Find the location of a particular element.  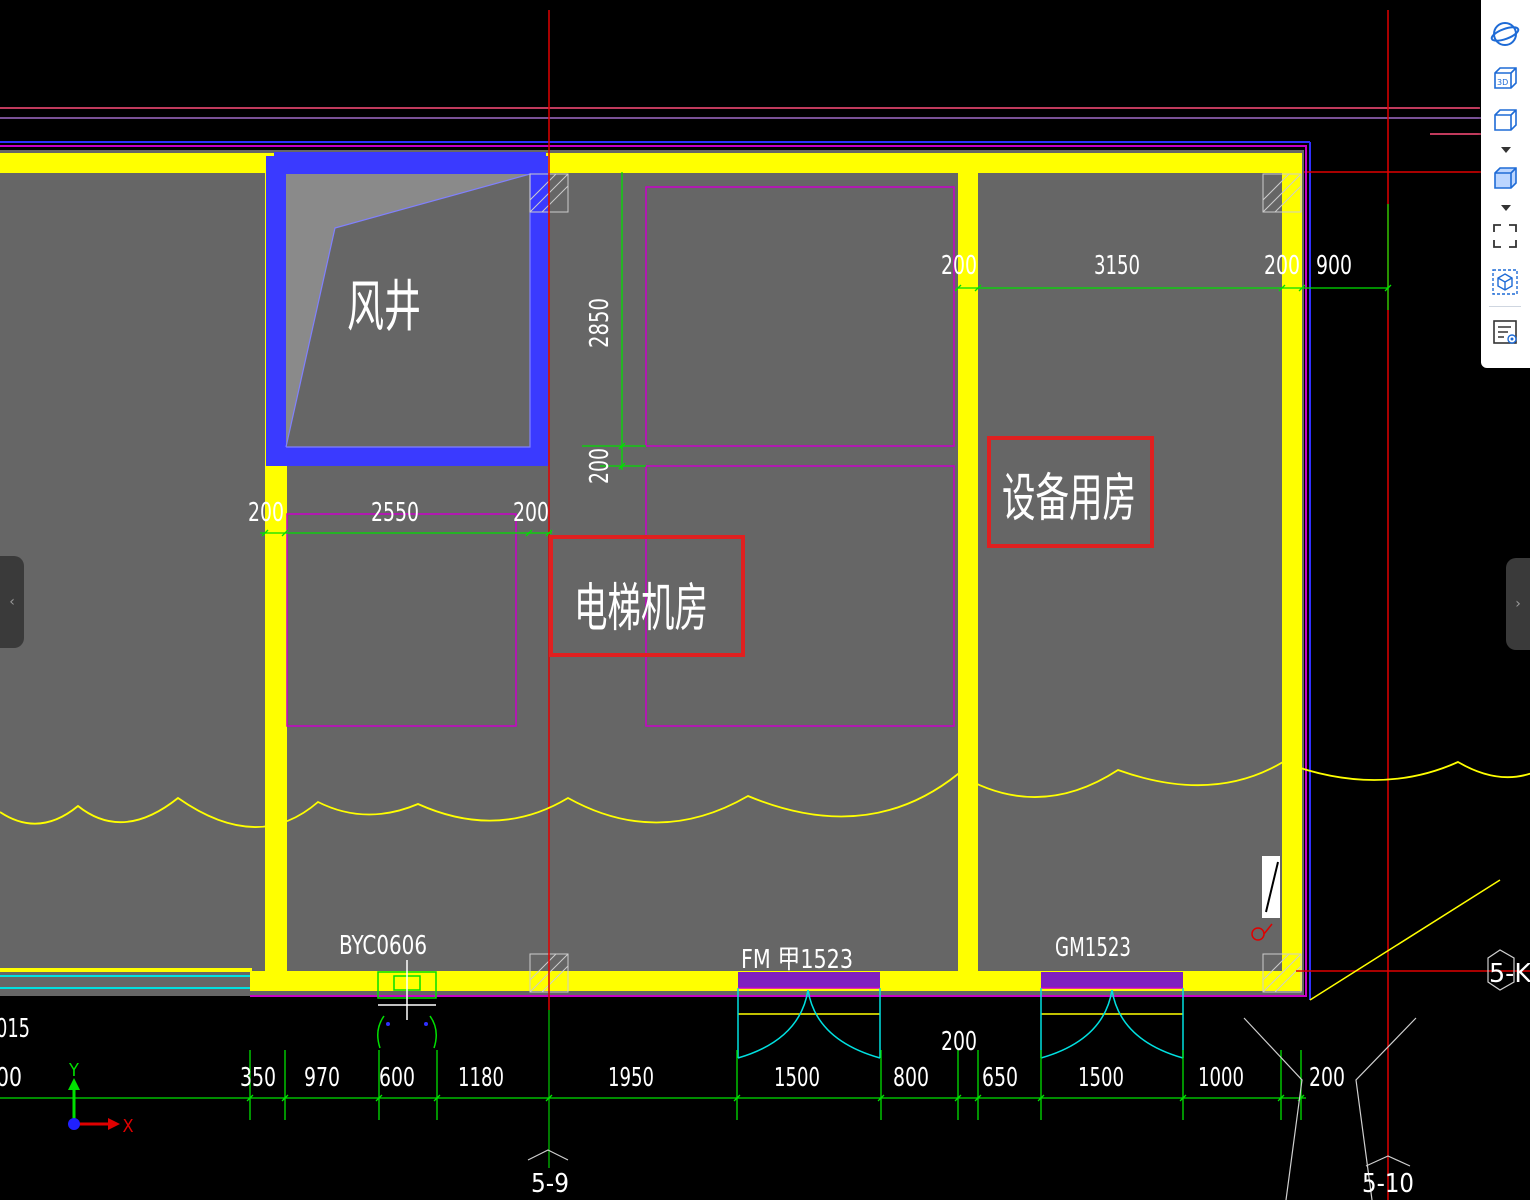

ucs-x-label: X is located at coordinates (127, 1126).